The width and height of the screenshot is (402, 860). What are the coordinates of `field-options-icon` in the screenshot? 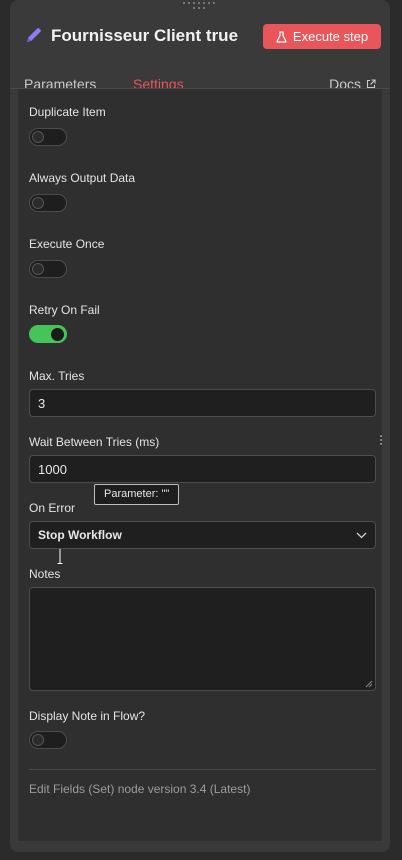 It's located at (381, 441).